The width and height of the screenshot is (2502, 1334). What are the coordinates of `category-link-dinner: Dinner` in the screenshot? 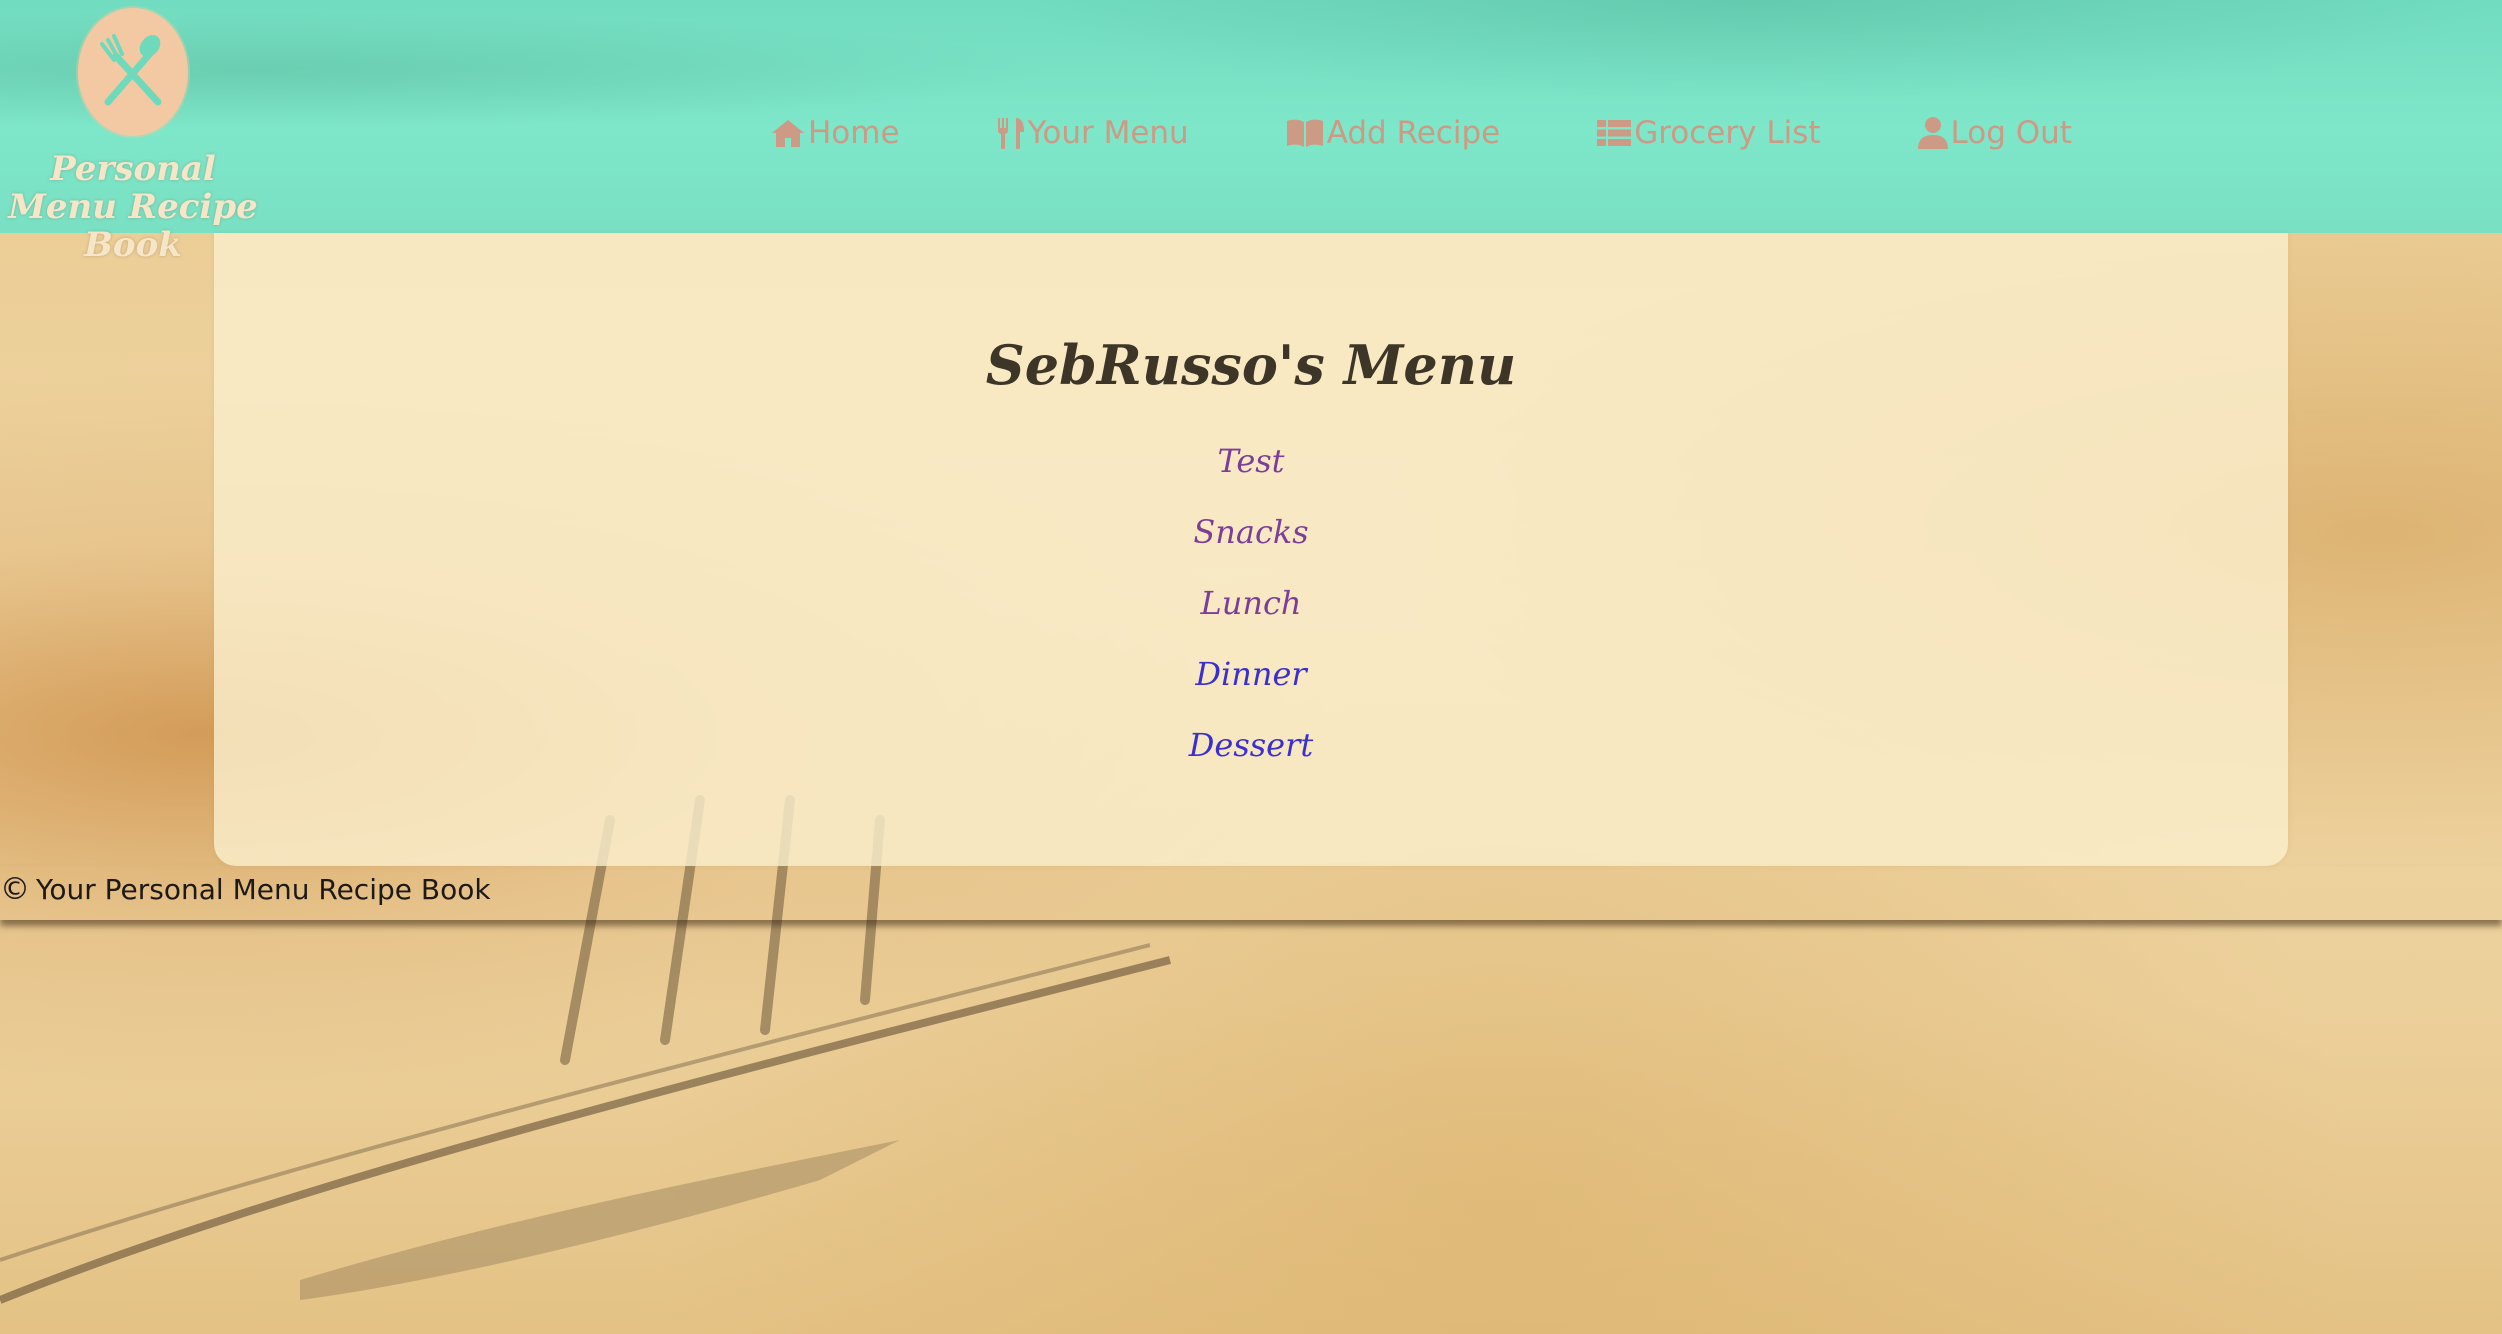 It's located at (1250, 674).